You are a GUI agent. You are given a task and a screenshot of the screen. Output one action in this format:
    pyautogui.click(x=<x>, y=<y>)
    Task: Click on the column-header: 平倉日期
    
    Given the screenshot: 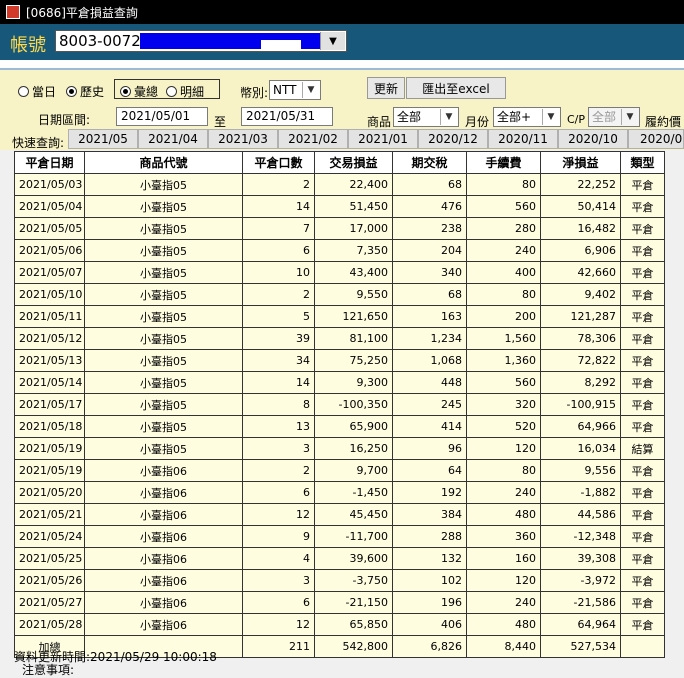 What is the action you would take?
    pyautogui.click(x=49, y=162)
    